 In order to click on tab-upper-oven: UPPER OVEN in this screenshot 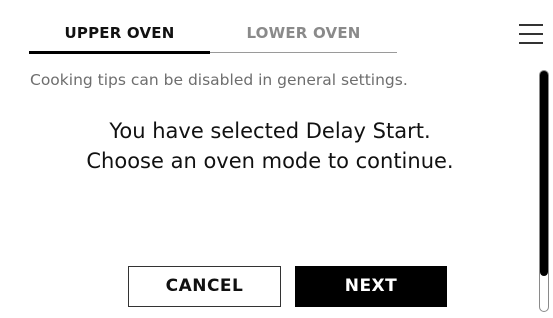, I will do `click(119, 36)`.